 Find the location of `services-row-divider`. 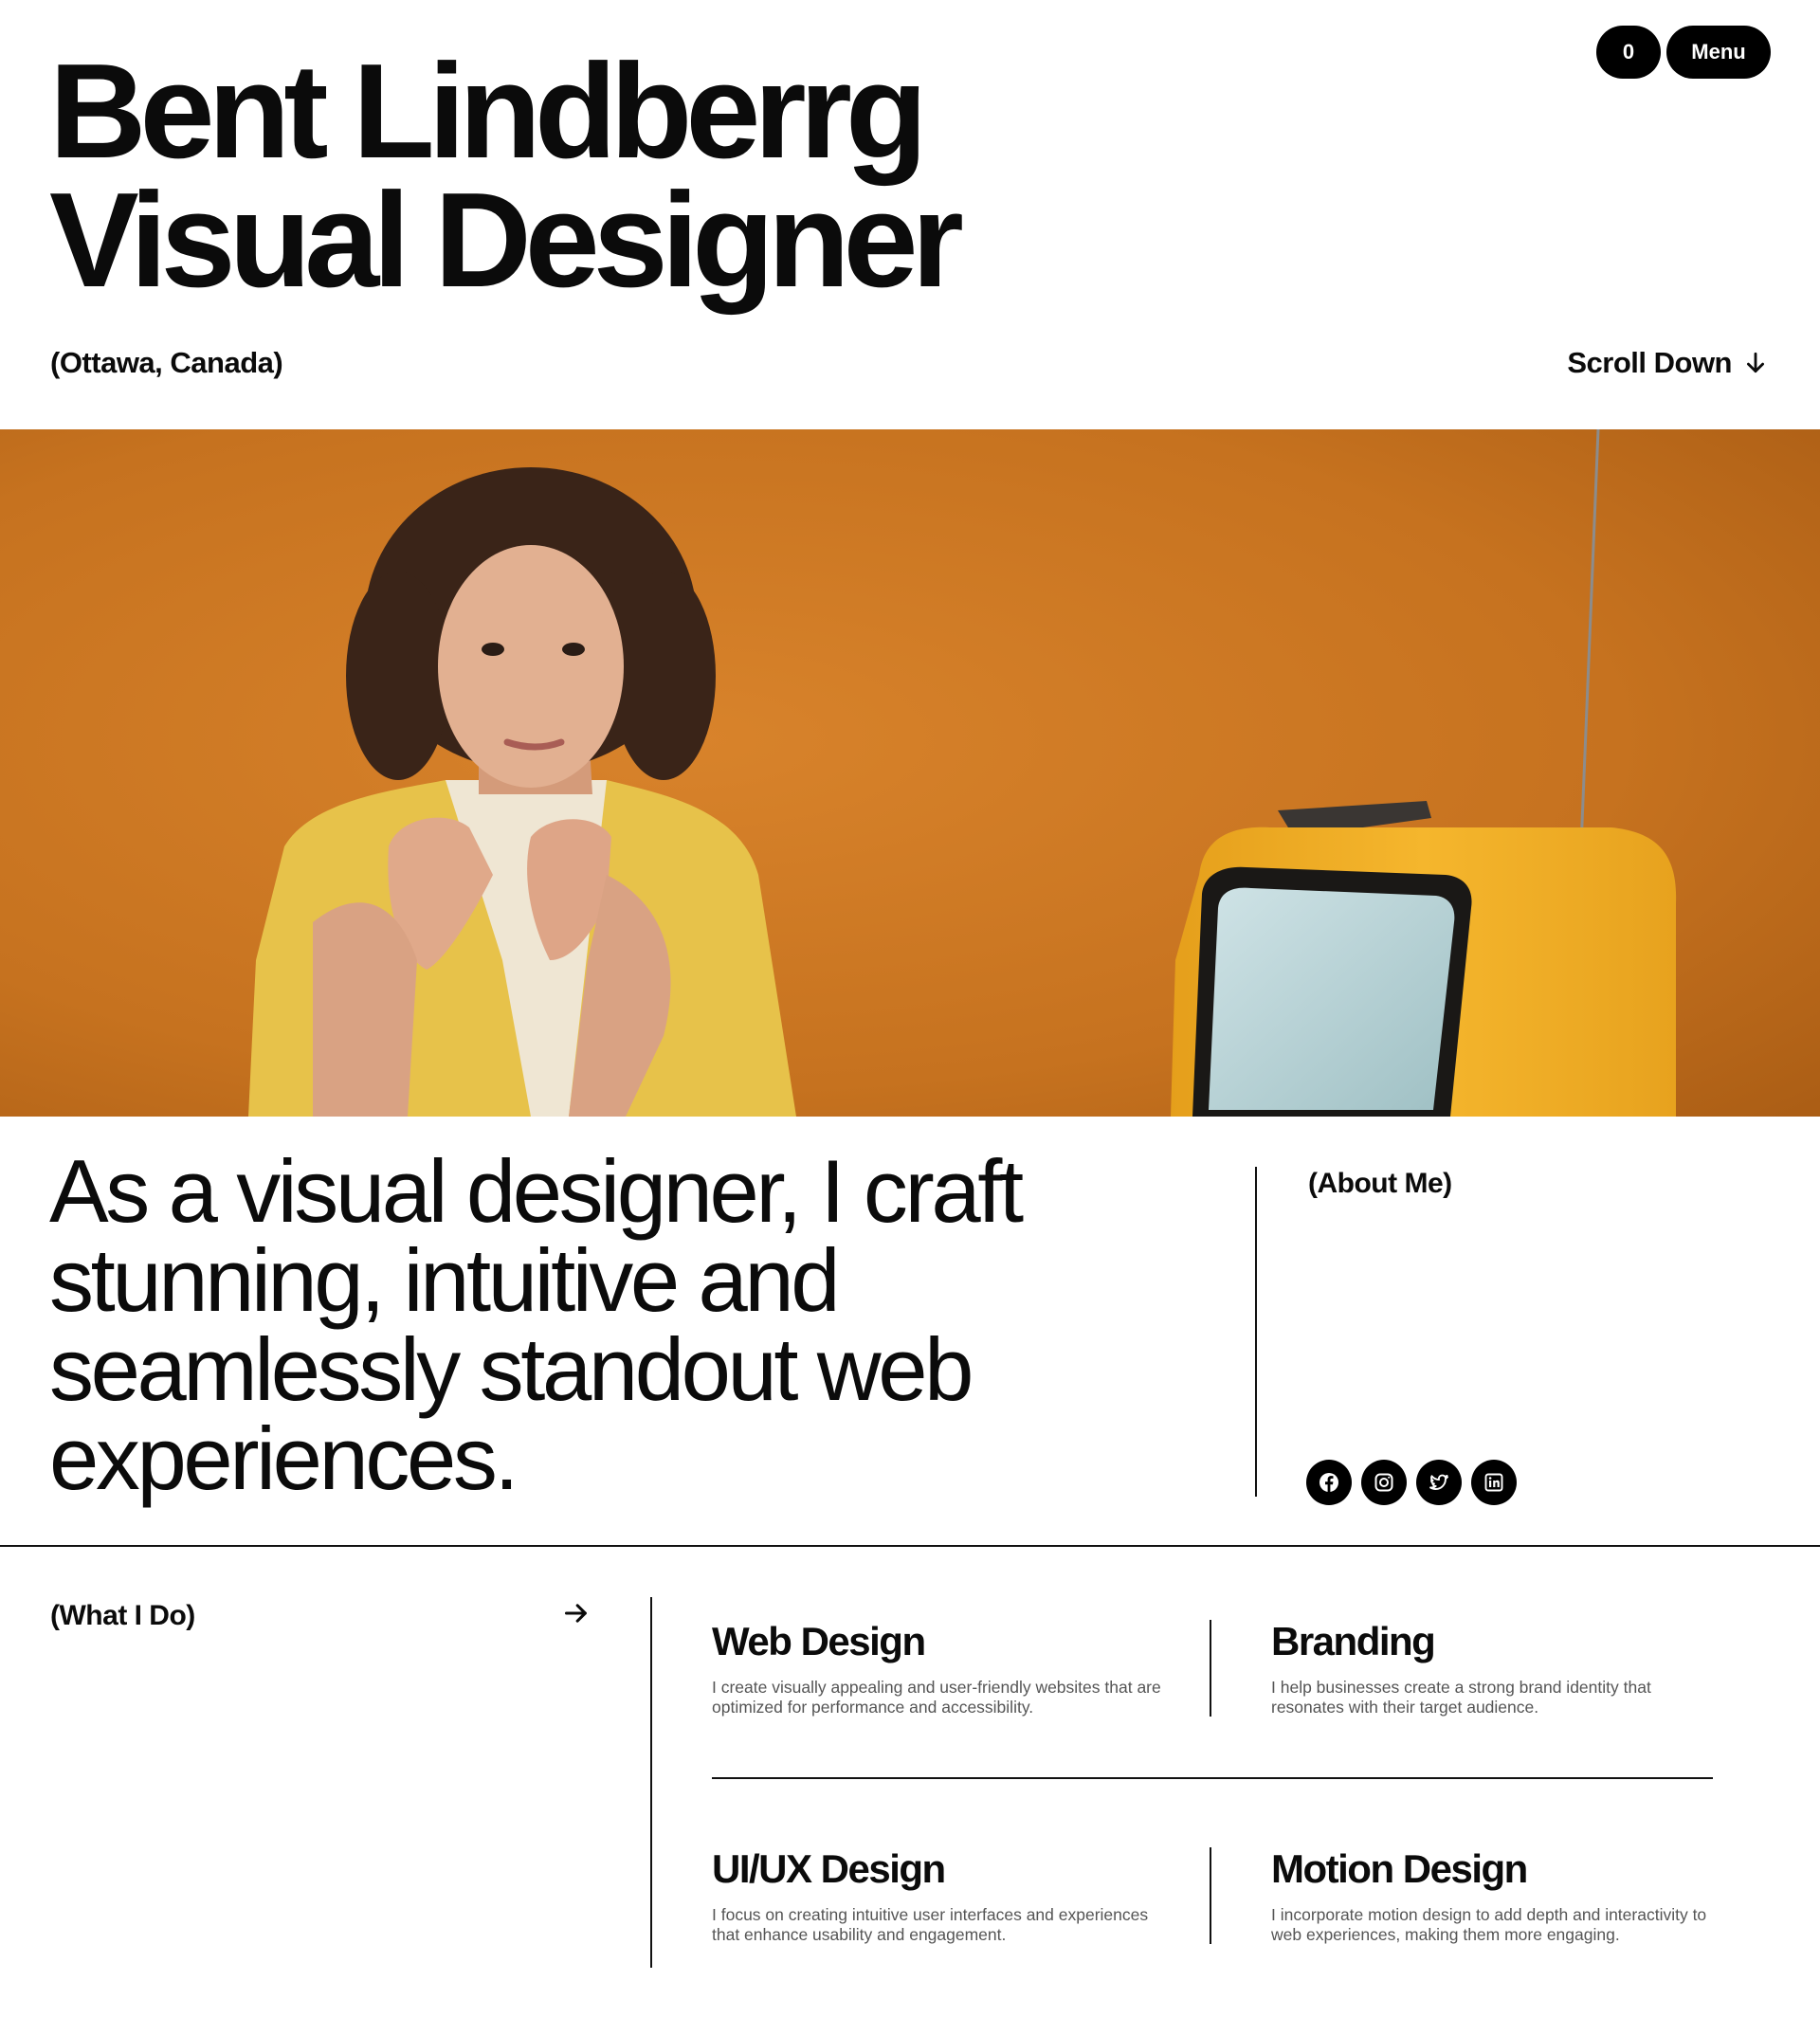

services-row-divider is located at coordinates (1212, 1778).